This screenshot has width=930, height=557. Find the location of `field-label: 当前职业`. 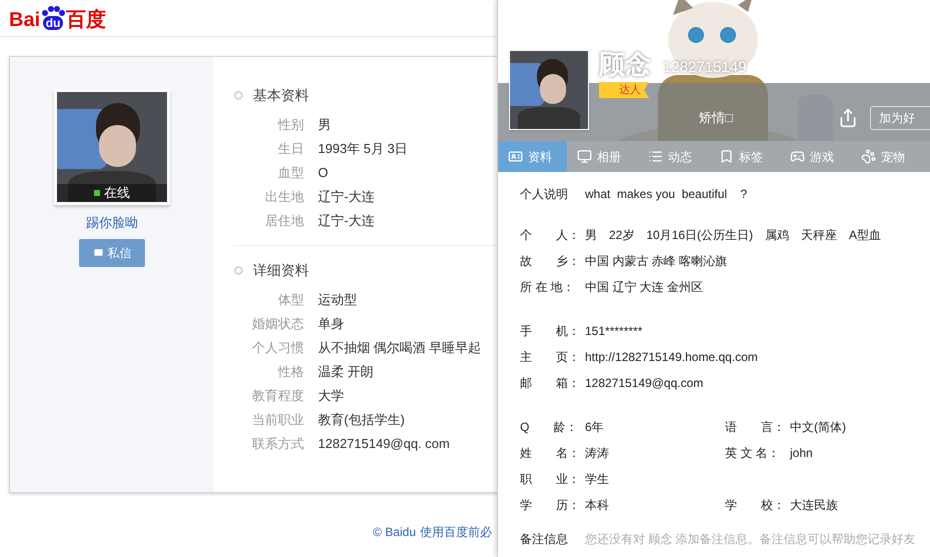

field-label: 当前职业 is located at coordinates (277, 420).